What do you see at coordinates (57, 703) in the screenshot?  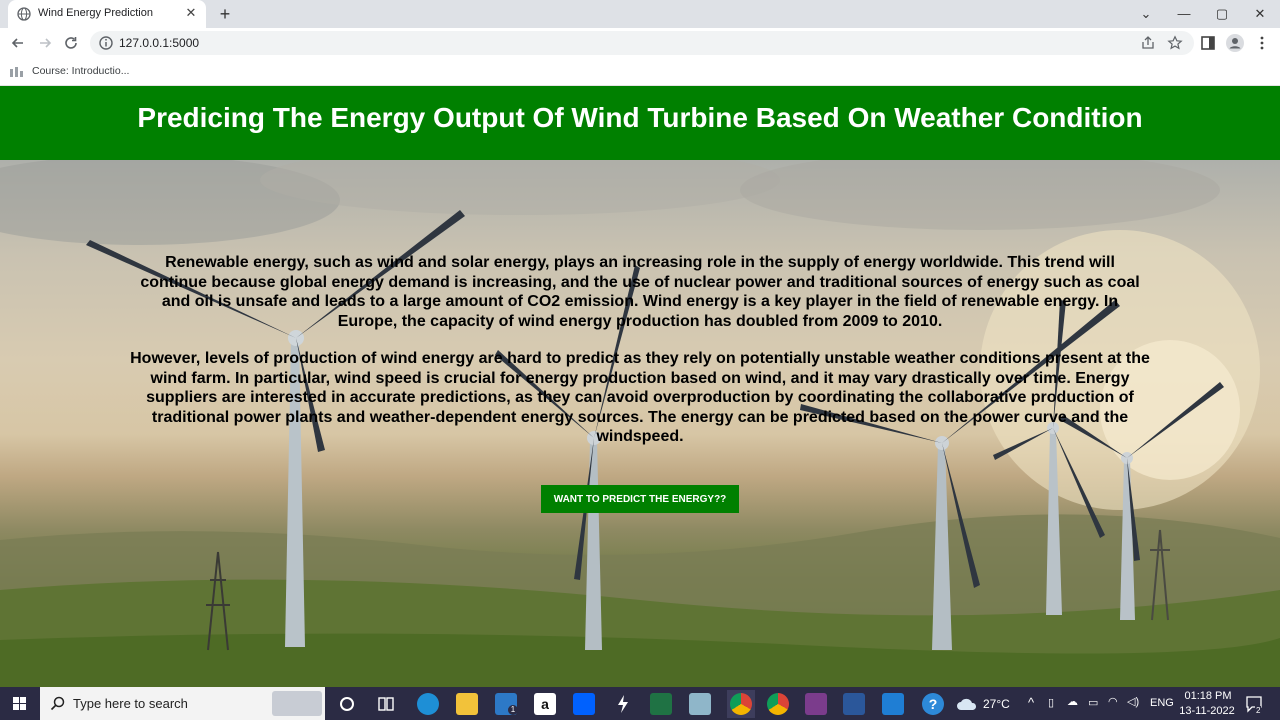 I see `search-icon` at bounding box center [57, 703].